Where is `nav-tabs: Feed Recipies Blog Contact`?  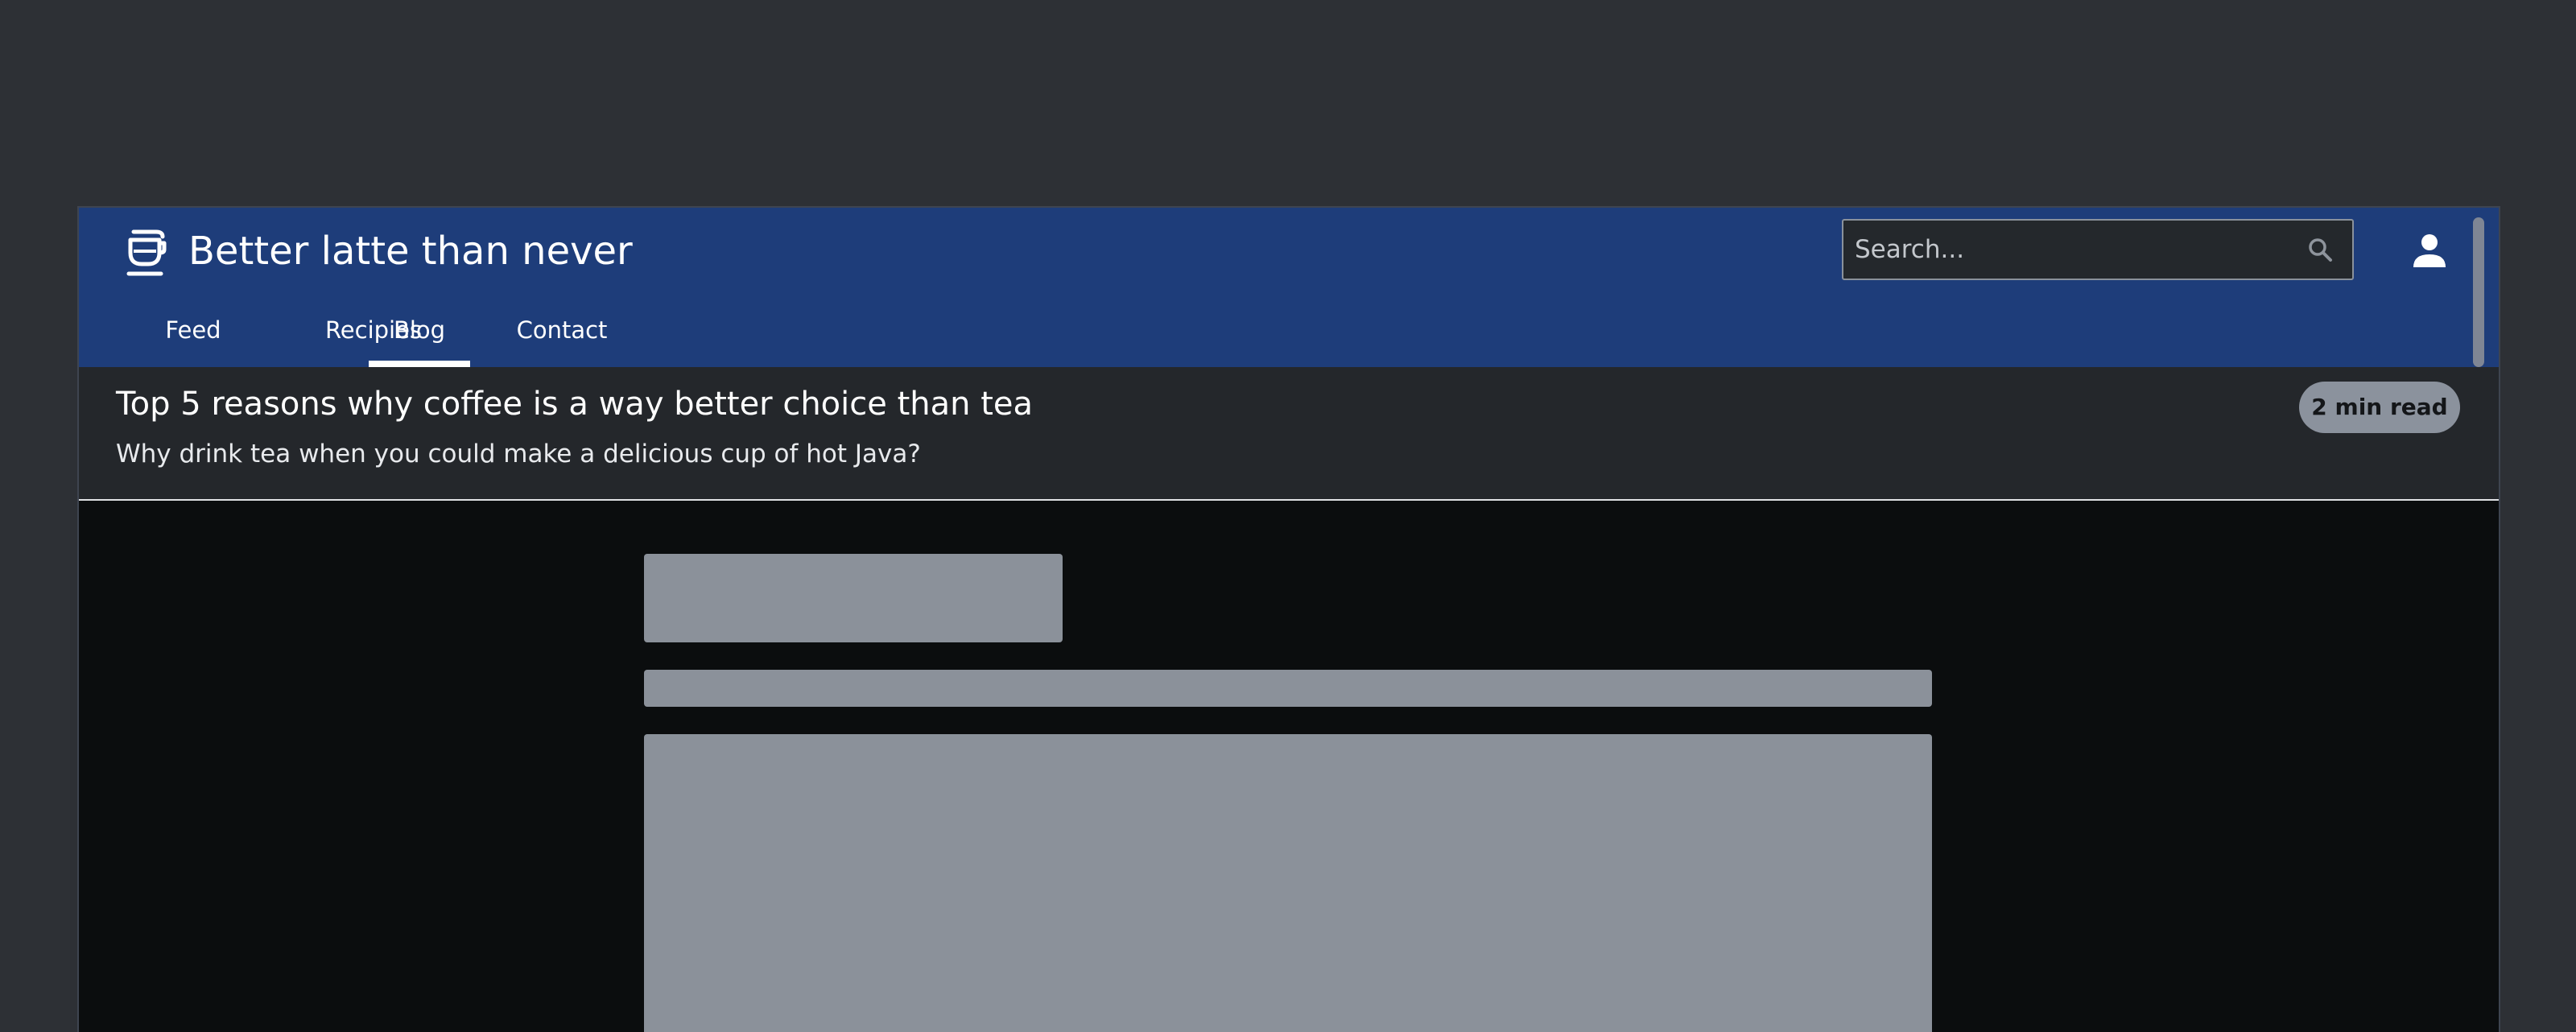
nav-tabs: Feed Recipies Blog Contact is located at coordinates (1289, 331).